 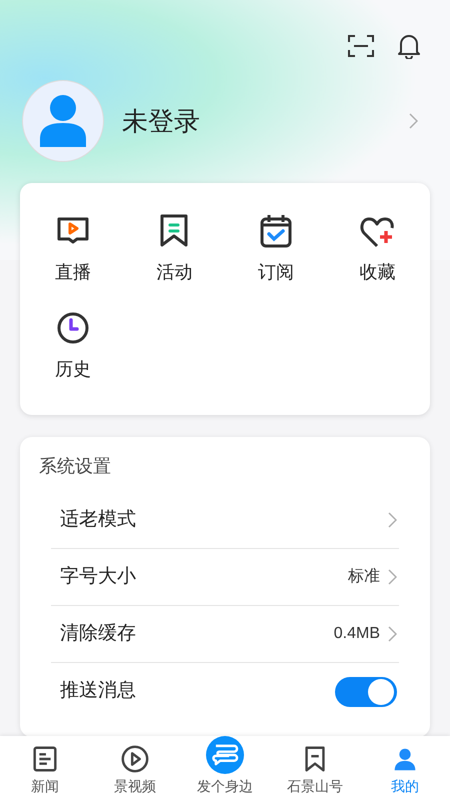 I want to click on calendar-check-icon, so click(x=276, y=231).